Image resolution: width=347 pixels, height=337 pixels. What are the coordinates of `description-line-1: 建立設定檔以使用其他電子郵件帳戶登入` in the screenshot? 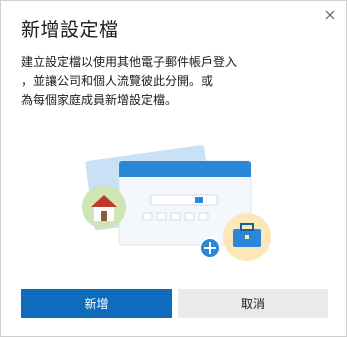 It's located at (129, 62).